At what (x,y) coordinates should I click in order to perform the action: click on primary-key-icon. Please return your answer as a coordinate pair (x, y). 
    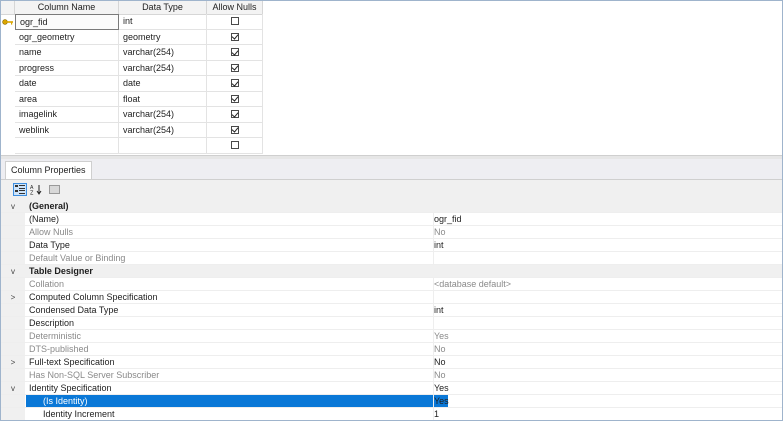
    Looking at the image, I should click on (7, 22).